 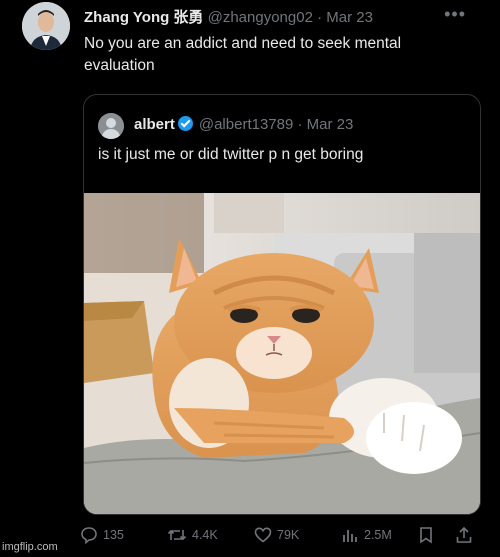 I want to click on reply-count: 135, so click(x=113, y=535).